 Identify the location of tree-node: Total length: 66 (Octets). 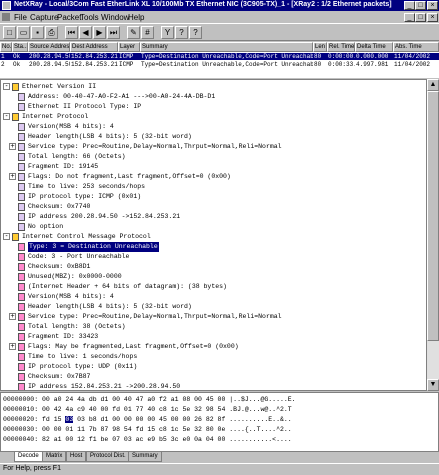
(213, 157).